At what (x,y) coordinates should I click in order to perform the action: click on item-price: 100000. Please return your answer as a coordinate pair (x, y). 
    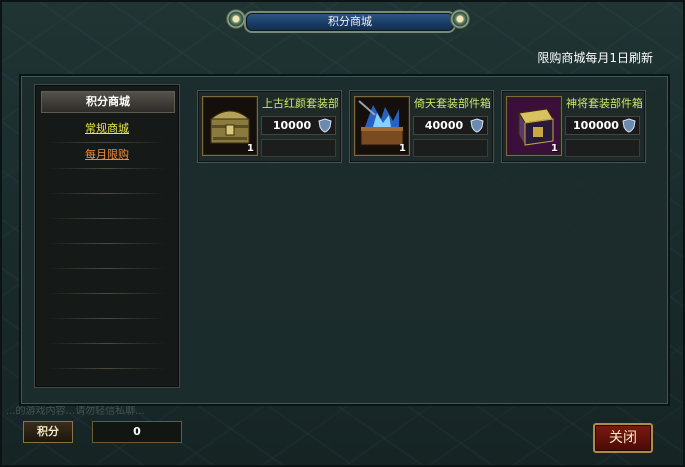
    Looking at the image, I should click on (596, 125).